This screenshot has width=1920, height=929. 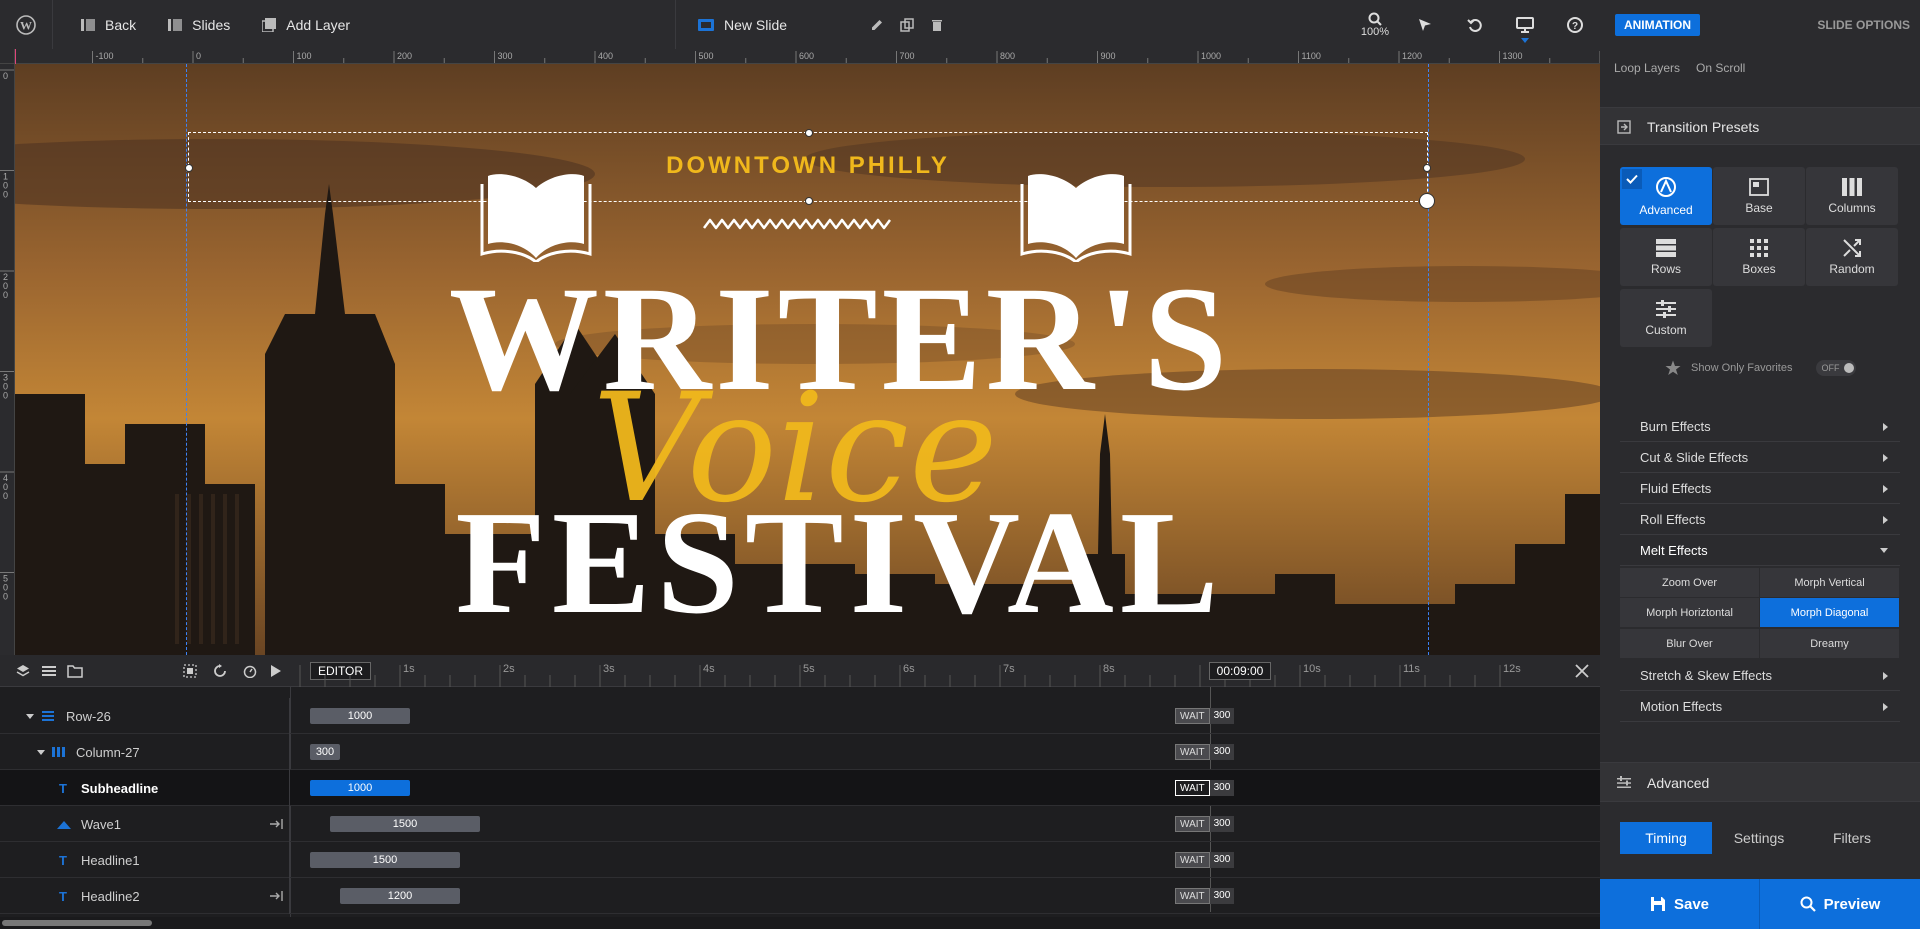 What do you see at coordinates (1759, 186) in the screenshot?
I see `base-icon` at bounding box center [1759, 186].